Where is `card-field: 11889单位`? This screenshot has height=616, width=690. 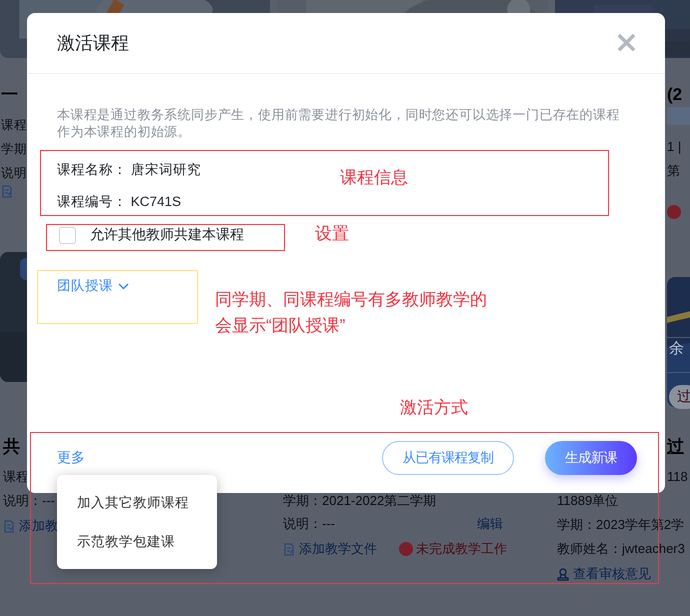
card-field: 11889单位 is located at coordinates (587, 501).